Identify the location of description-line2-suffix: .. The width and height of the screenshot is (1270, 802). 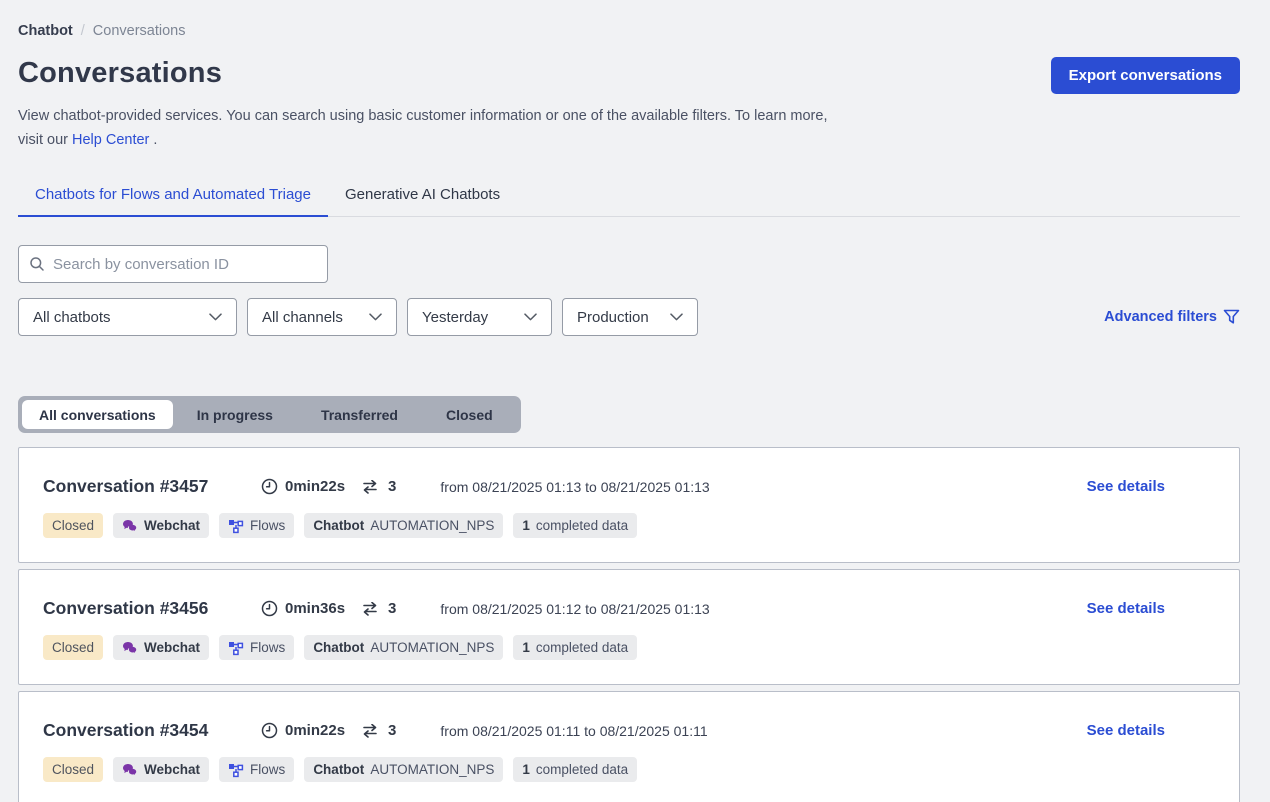
(153, 140).